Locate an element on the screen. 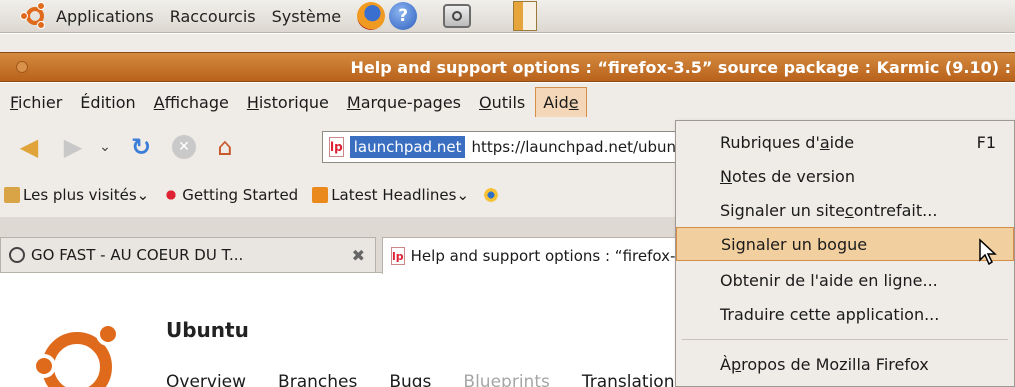  project-title: Ubuntu is located at coordinates (207, 330).